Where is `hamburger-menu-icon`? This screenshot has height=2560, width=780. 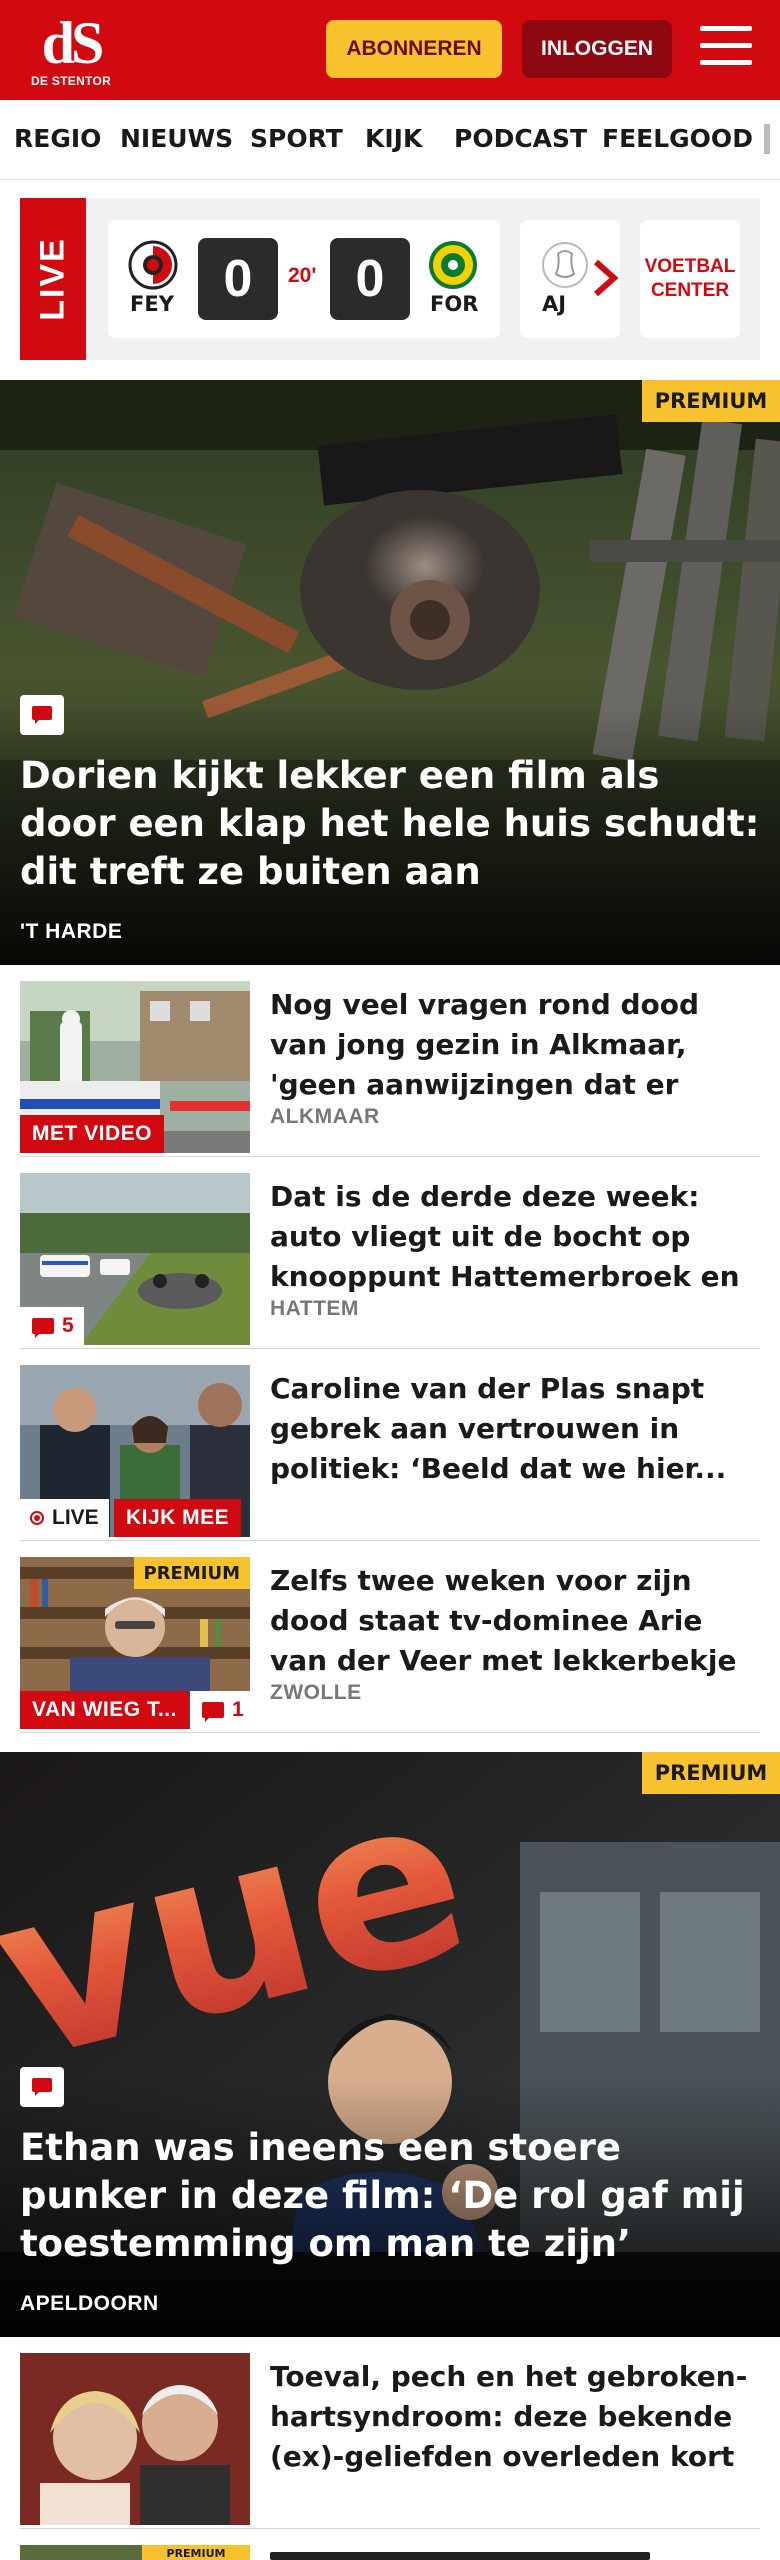
hamburger-menu-icon is located at coordinates (726, 49).